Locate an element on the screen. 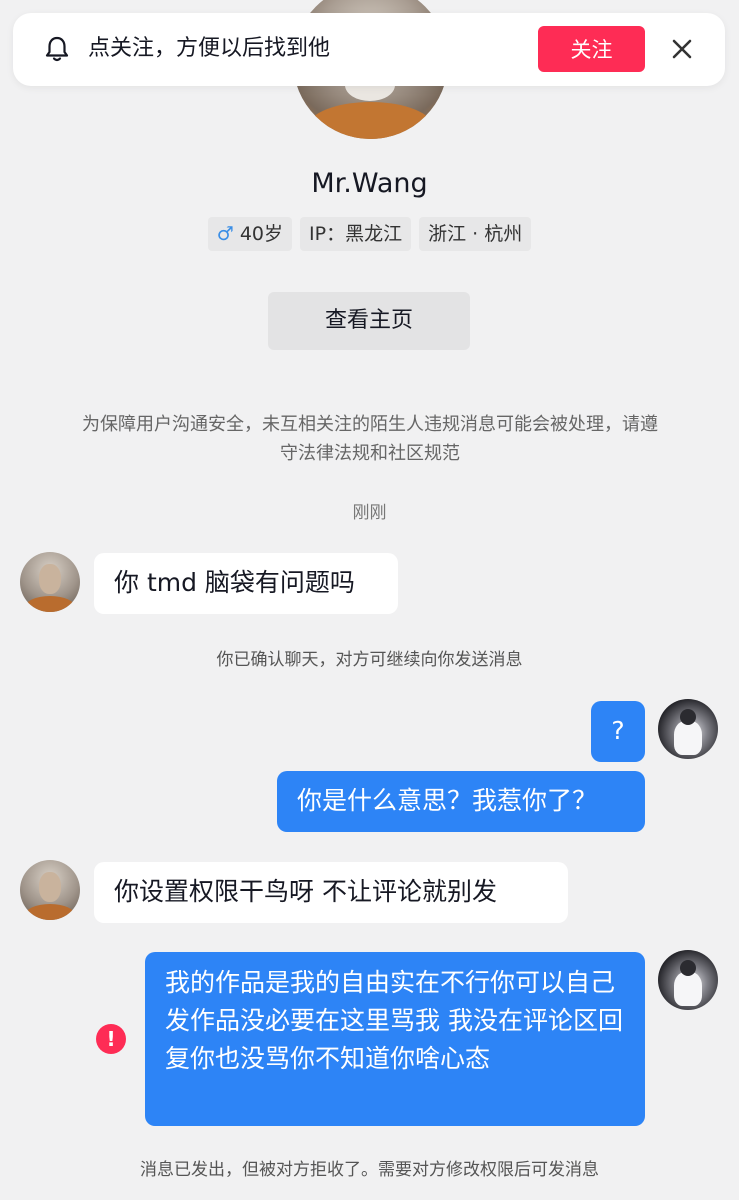 Image resolution: width=739 pixels, height=1200 pixels. error-mark: ! is located at coordinates (111, 1039).